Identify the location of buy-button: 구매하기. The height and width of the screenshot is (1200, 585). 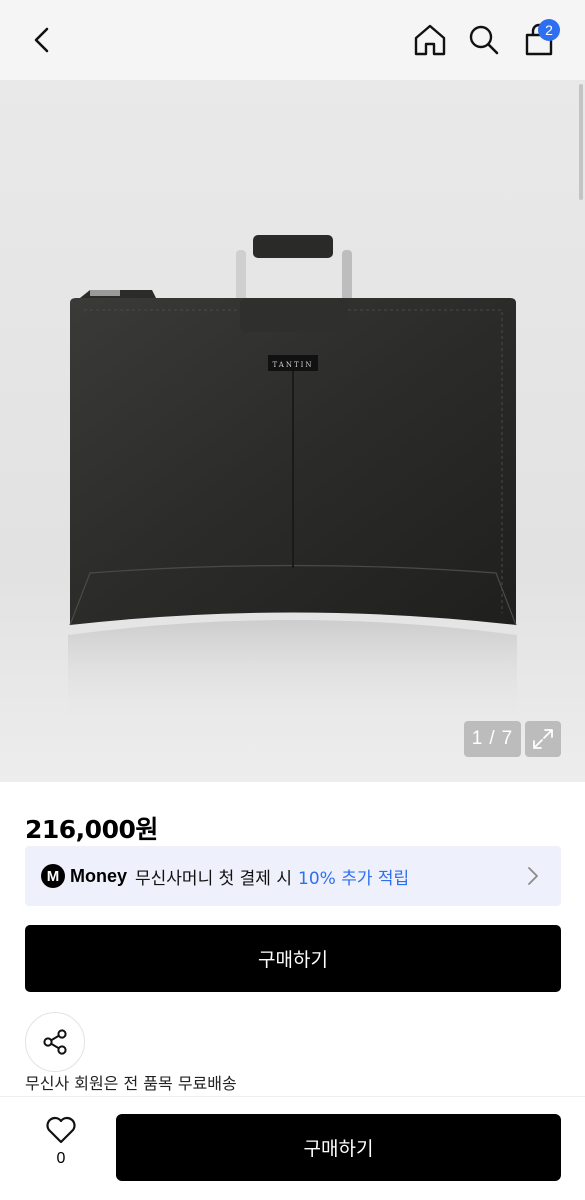
(293, 958).